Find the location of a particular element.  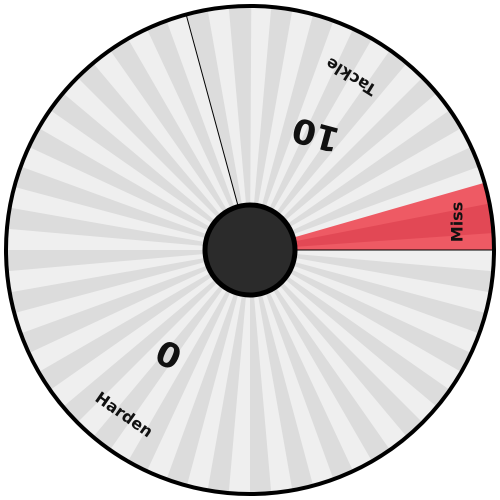

wheel-hub is located at coordinates (250, 250).